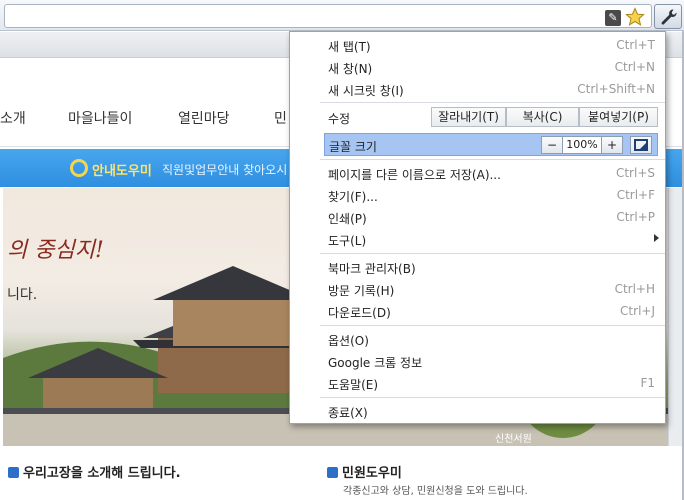 The width and height of the screenshot is (684, 500). I want to click on nav-item-open-forum: 열린마당, so click(204, 118).